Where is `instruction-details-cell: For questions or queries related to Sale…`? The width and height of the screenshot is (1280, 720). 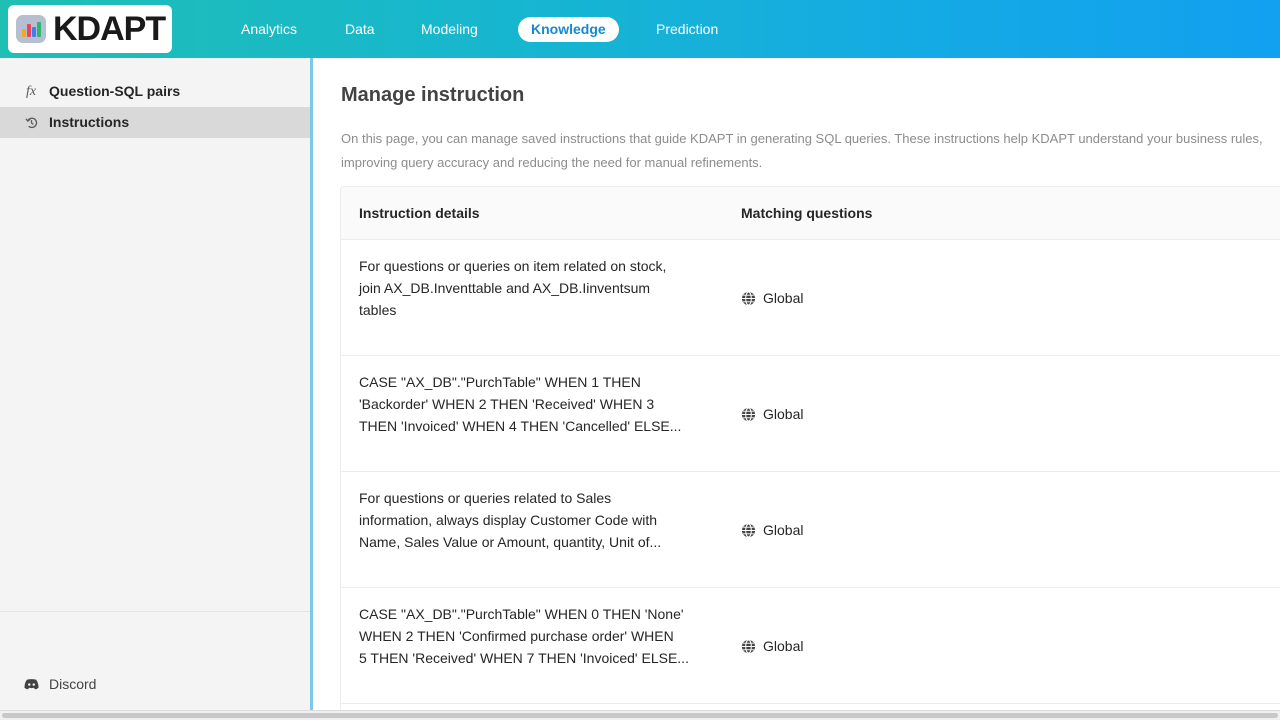
instruction-details-cell: For questions or queries related to Sale… is located at coordinates (534, 520).